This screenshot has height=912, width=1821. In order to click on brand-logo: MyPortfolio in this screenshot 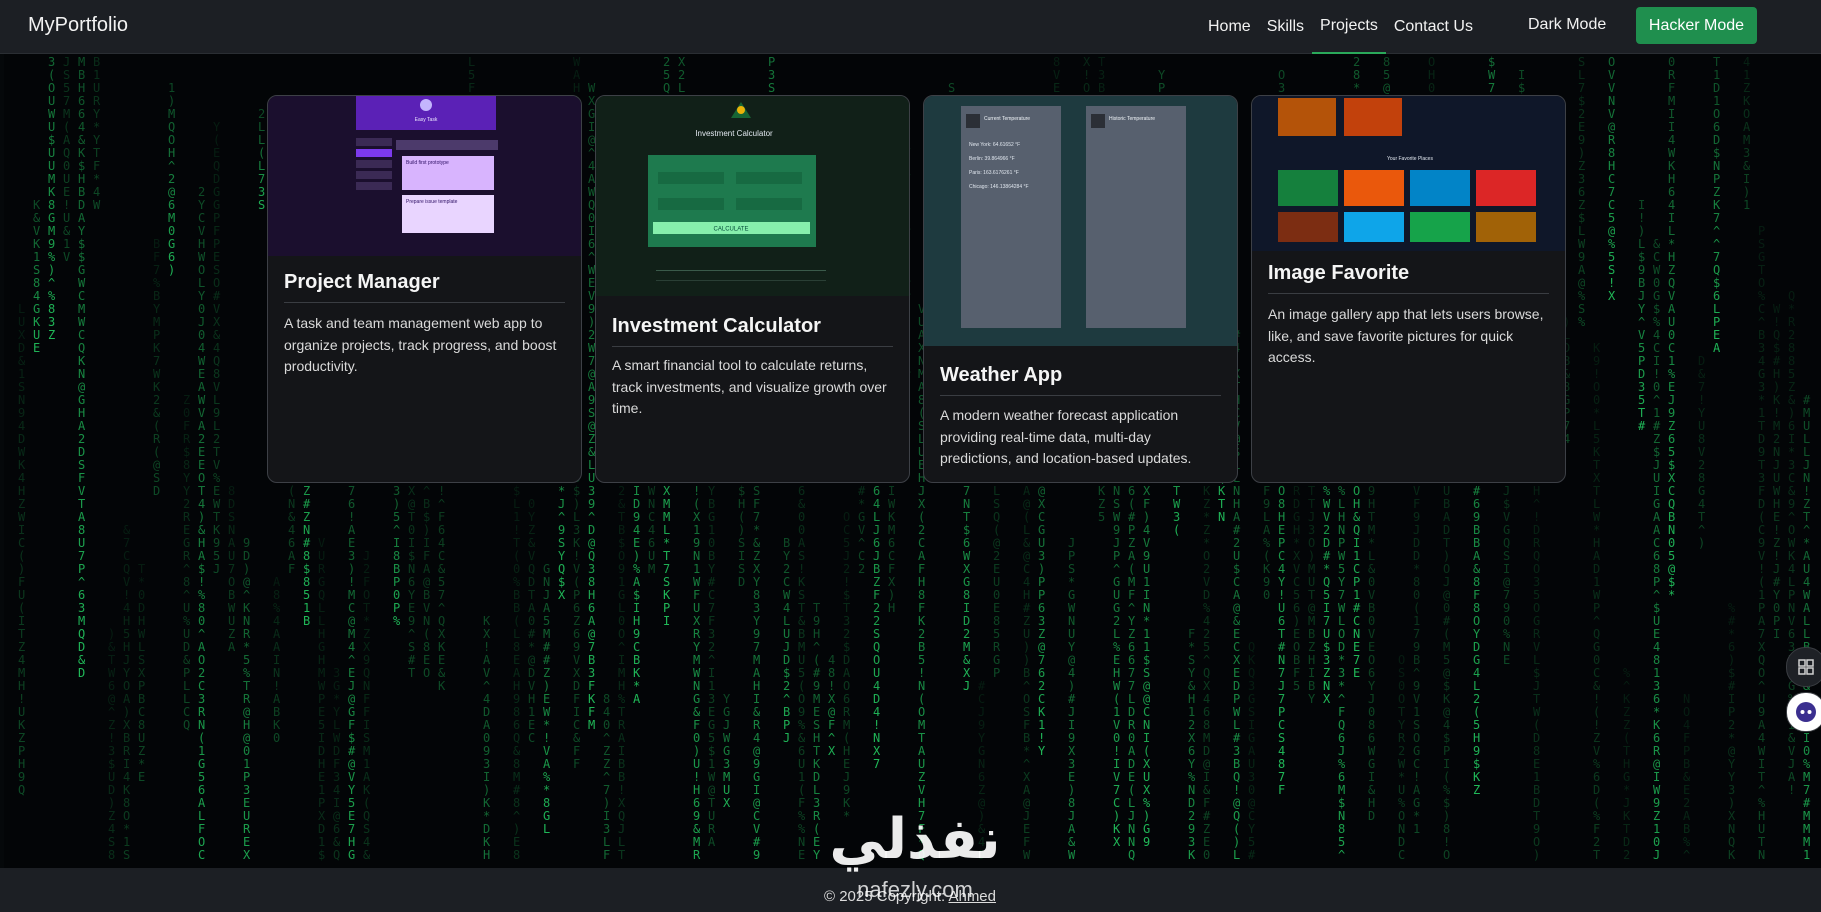, I will do `click(78, 25)`.